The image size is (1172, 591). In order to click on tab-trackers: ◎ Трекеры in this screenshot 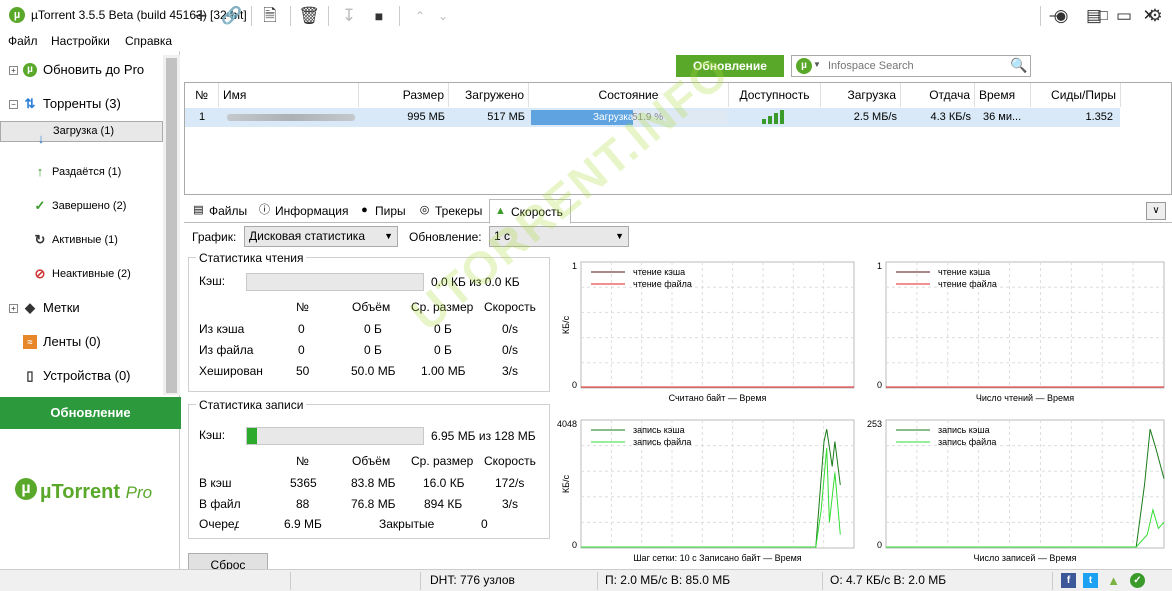, I will do `click(451, 211)`.